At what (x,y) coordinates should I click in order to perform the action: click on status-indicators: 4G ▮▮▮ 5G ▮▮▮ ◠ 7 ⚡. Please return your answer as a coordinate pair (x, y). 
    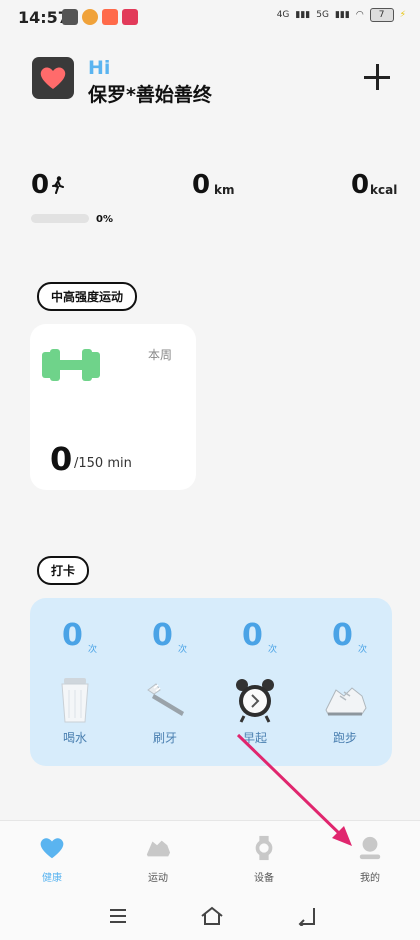
    Looking at the image, I should click on (341, 15).